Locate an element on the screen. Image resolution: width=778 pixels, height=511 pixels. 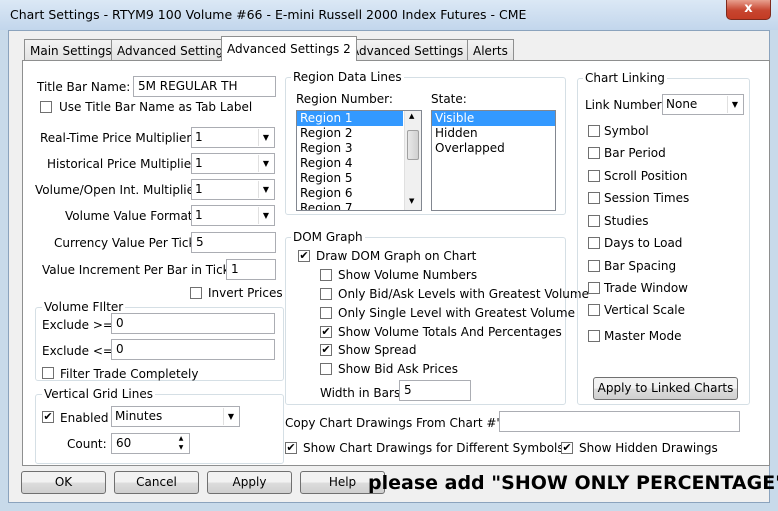
chevron-down-icon: ▼ is located at coordinates (265, 137).